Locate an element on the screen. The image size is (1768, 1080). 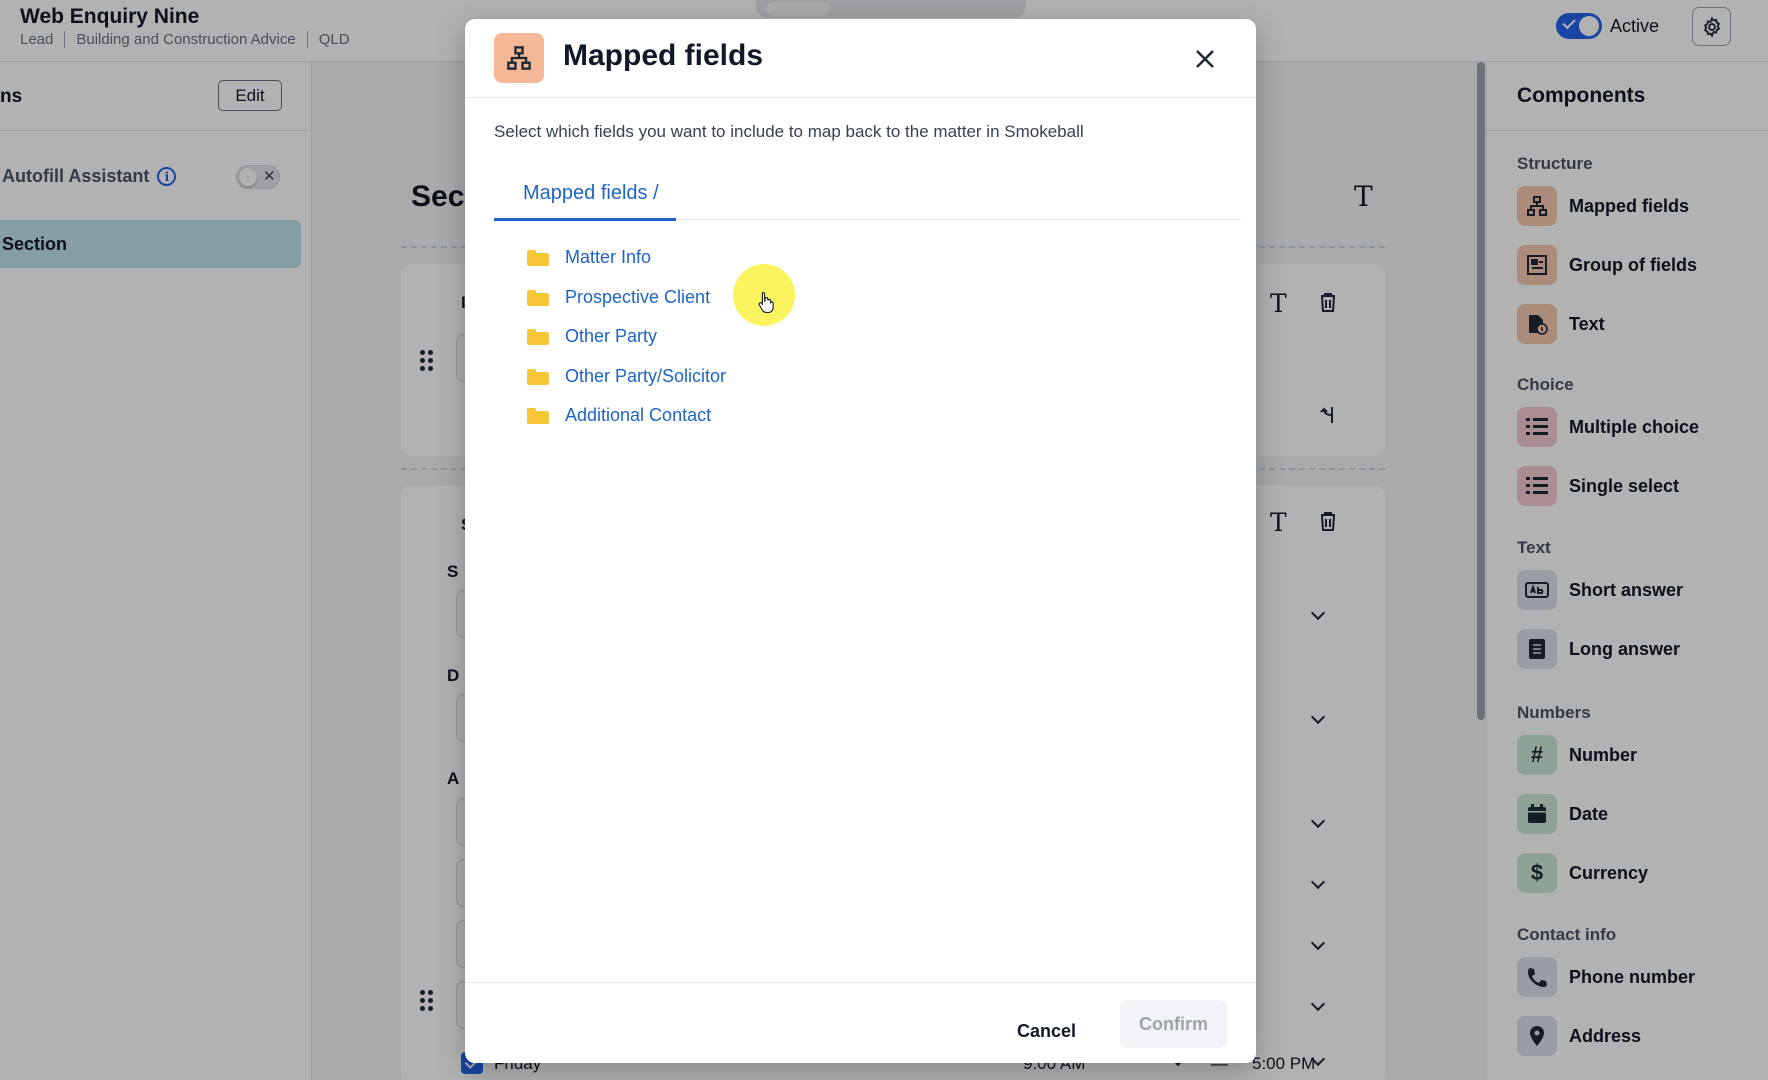
close-button is located at coordinates (1205, 59).